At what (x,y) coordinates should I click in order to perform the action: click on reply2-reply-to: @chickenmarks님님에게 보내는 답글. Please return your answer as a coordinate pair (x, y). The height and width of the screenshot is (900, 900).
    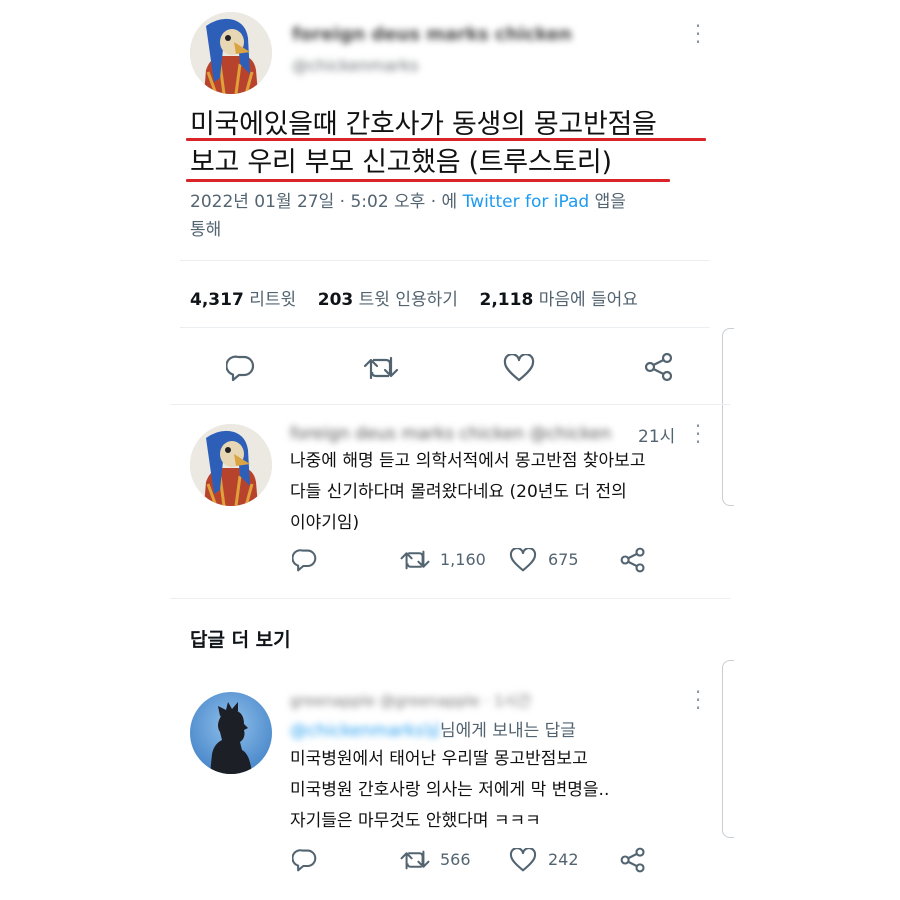
    Looking at the image, I should click on (433, 728).